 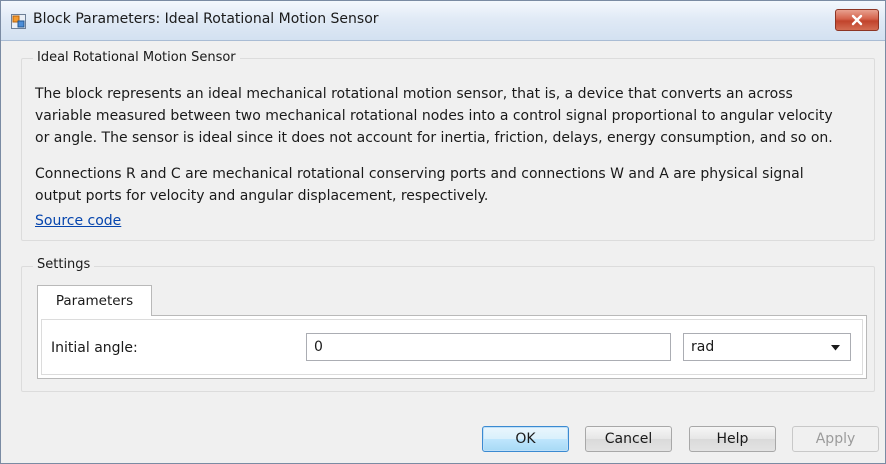 I want to click on tab-parameters: Parameters, so click(x=94, y=300).